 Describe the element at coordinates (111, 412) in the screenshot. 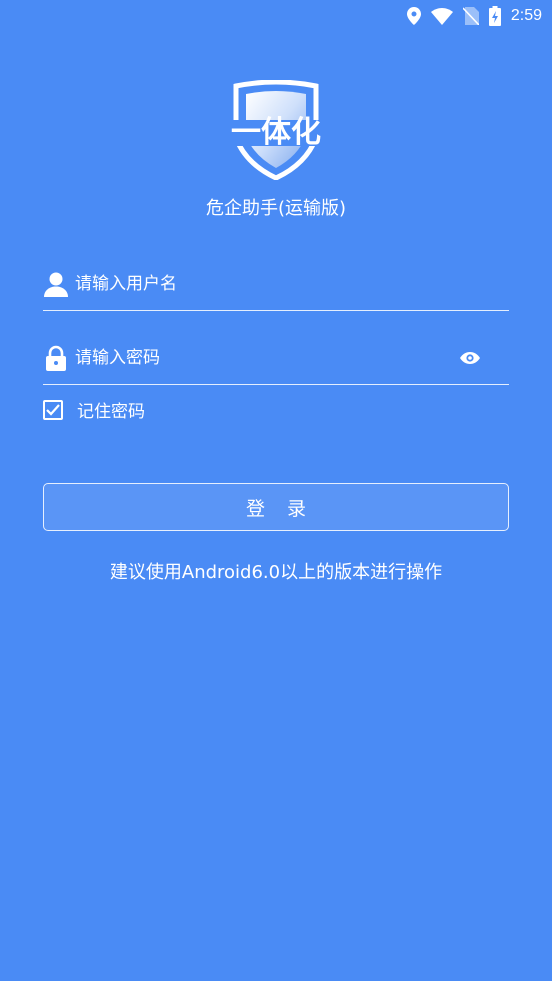

I see `remember-label: 记住密码` at that location.